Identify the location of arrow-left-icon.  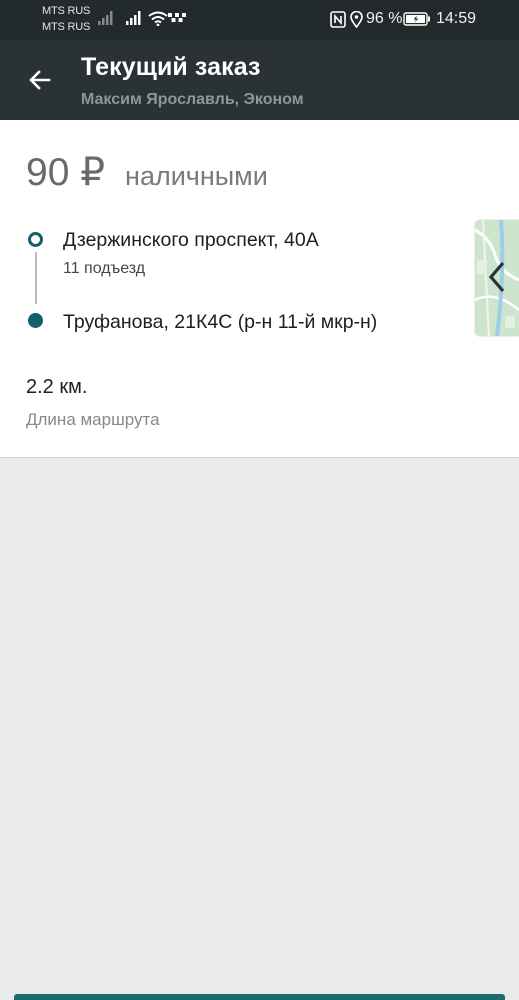
(40, 80).